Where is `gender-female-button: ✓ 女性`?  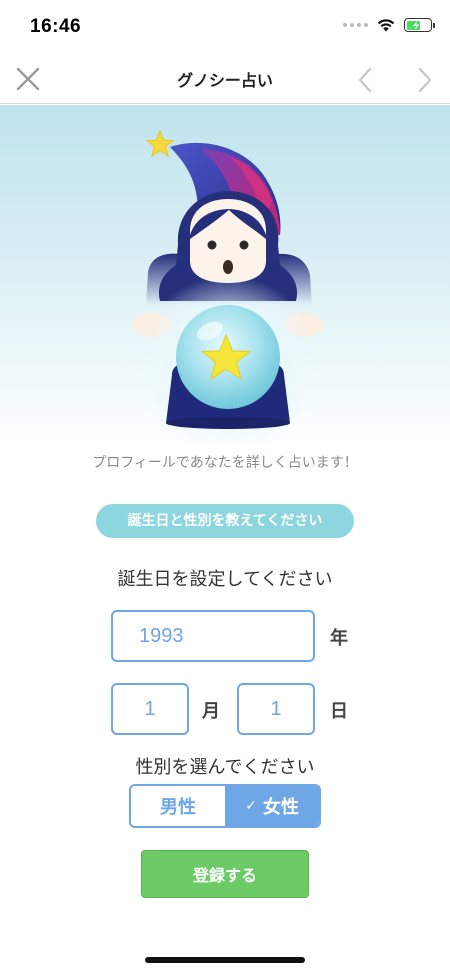 gender-female-button: ✓ 女性 is located at coordinates (272, 806).